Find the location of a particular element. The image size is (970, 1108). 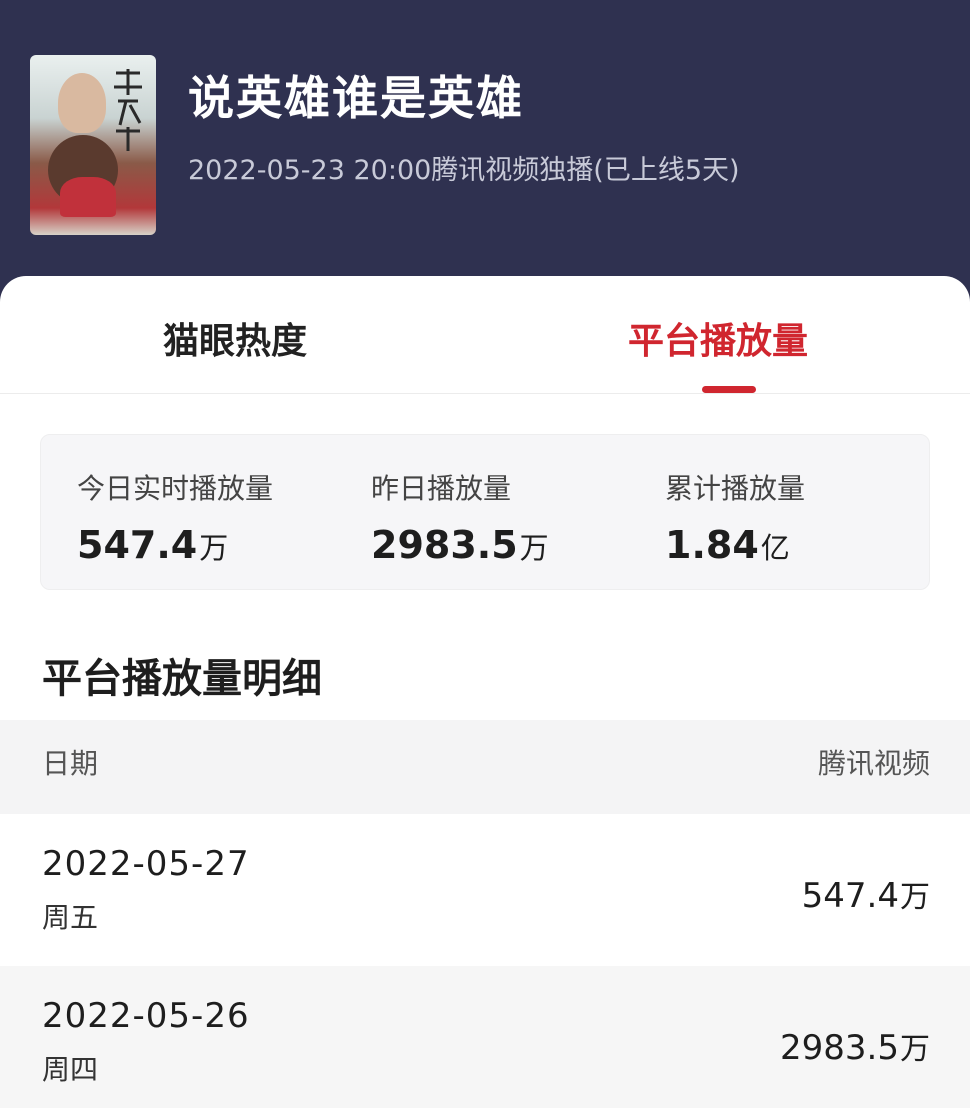

stat-label: 累计播放量 is located at coordinates (735, 488).